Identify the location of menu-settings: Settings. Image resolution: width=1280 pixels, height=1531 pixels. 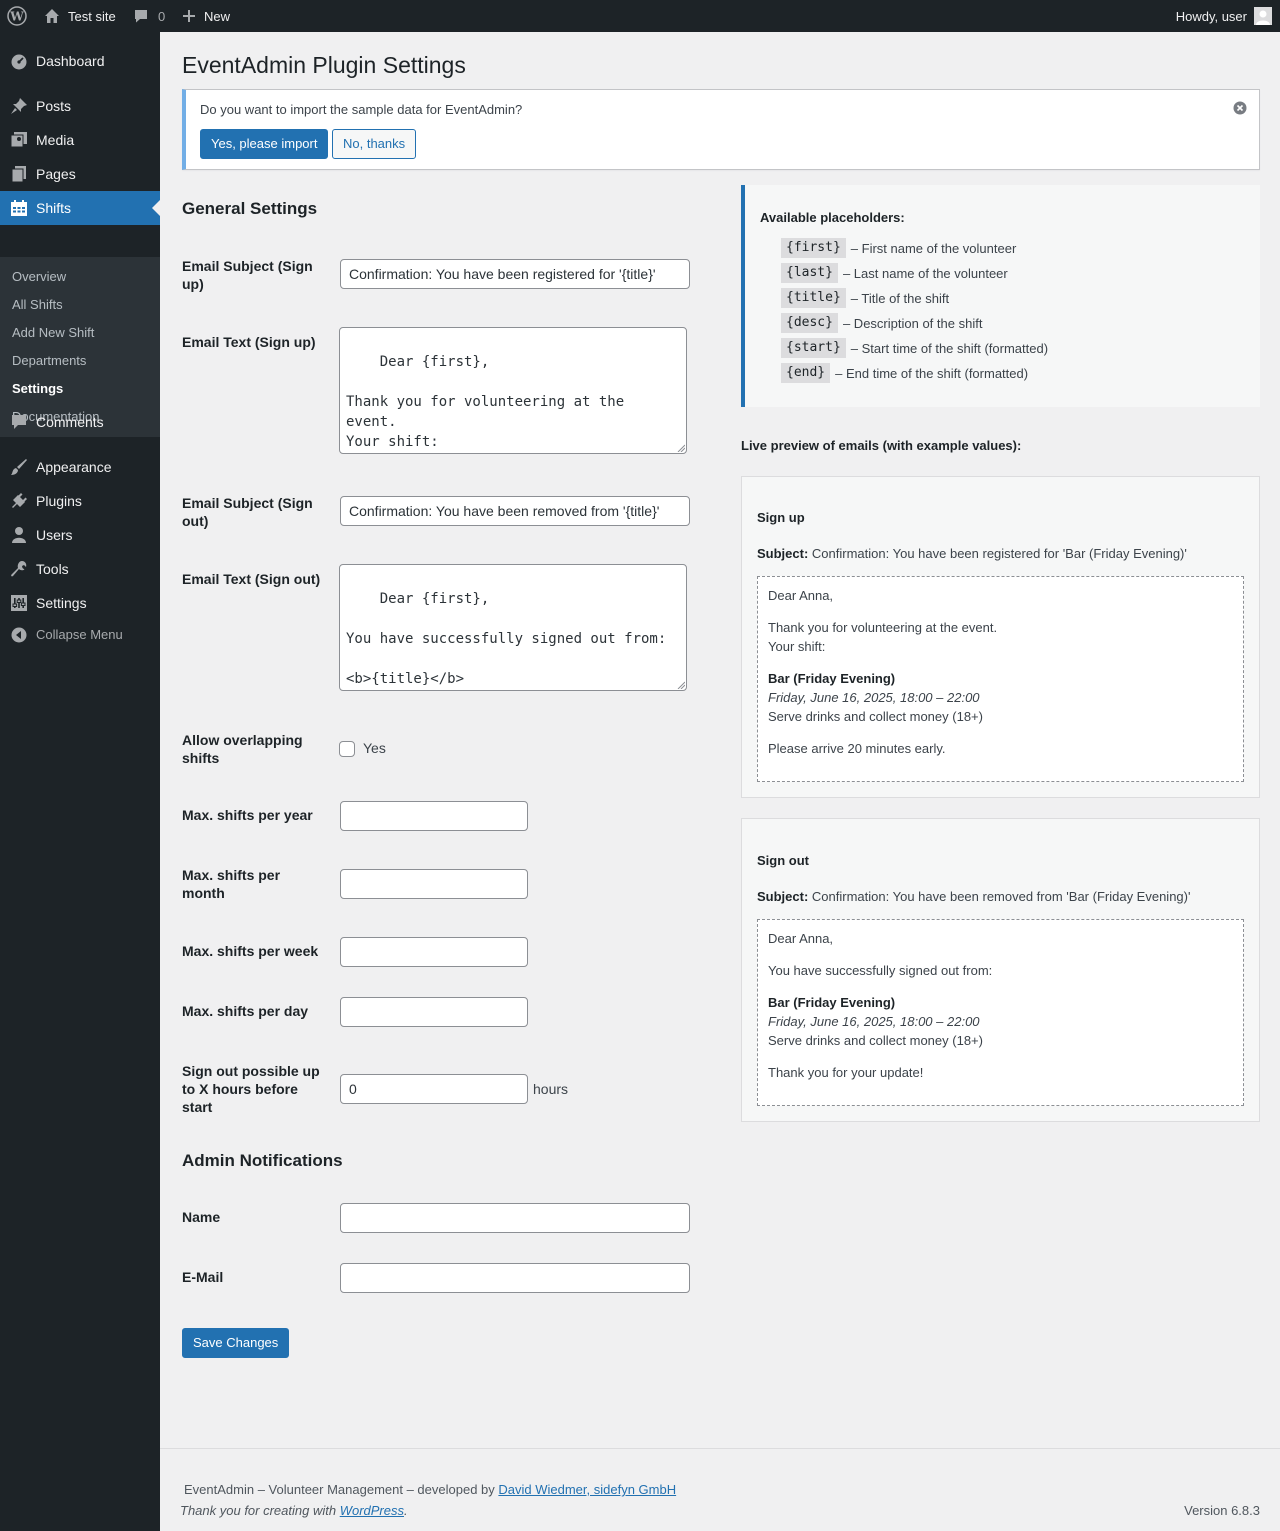
(80, 603).